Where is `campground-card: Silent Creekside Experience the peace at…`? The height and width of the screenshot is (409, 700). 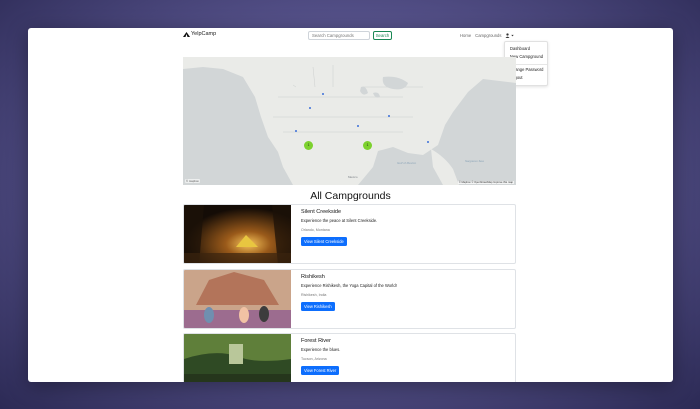 campground-card: Silent Creekside Experience the peace at… is located at coordinates (349, 234).